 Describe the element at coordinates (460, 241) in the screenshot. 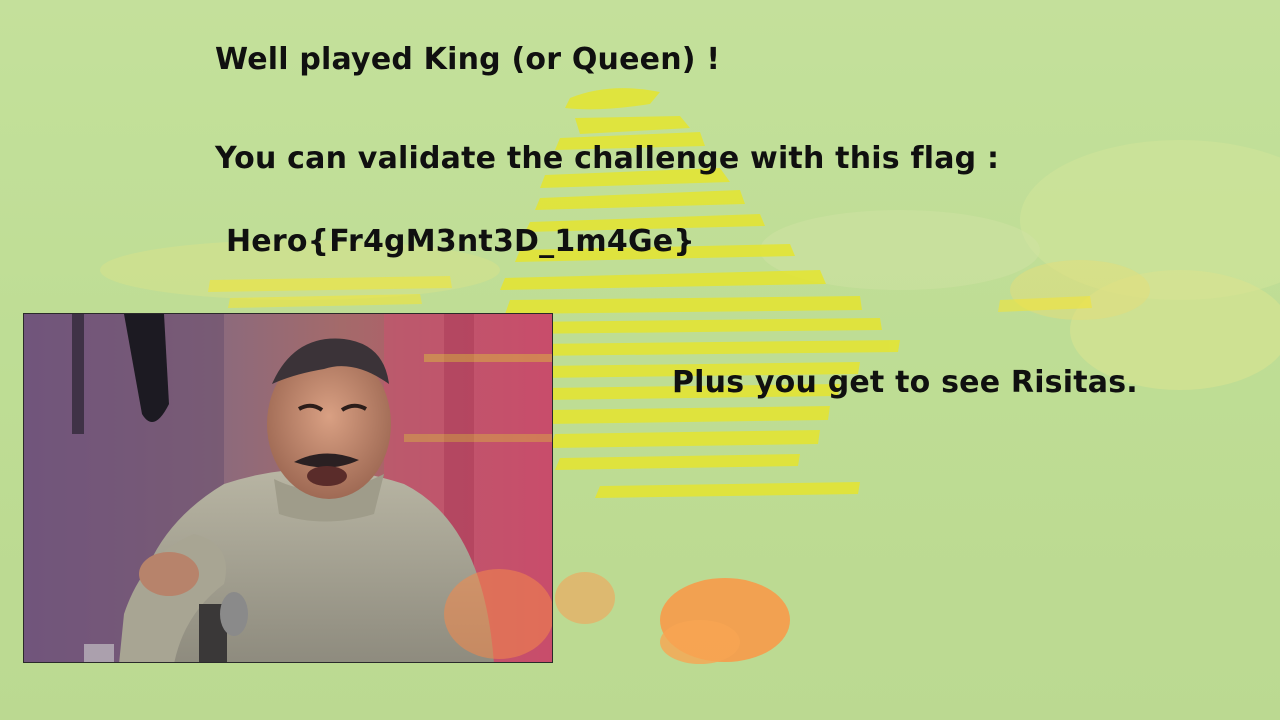

I see `flag-text: Hero{Fr4gM3nt3D_1m4Ge}` at that location.